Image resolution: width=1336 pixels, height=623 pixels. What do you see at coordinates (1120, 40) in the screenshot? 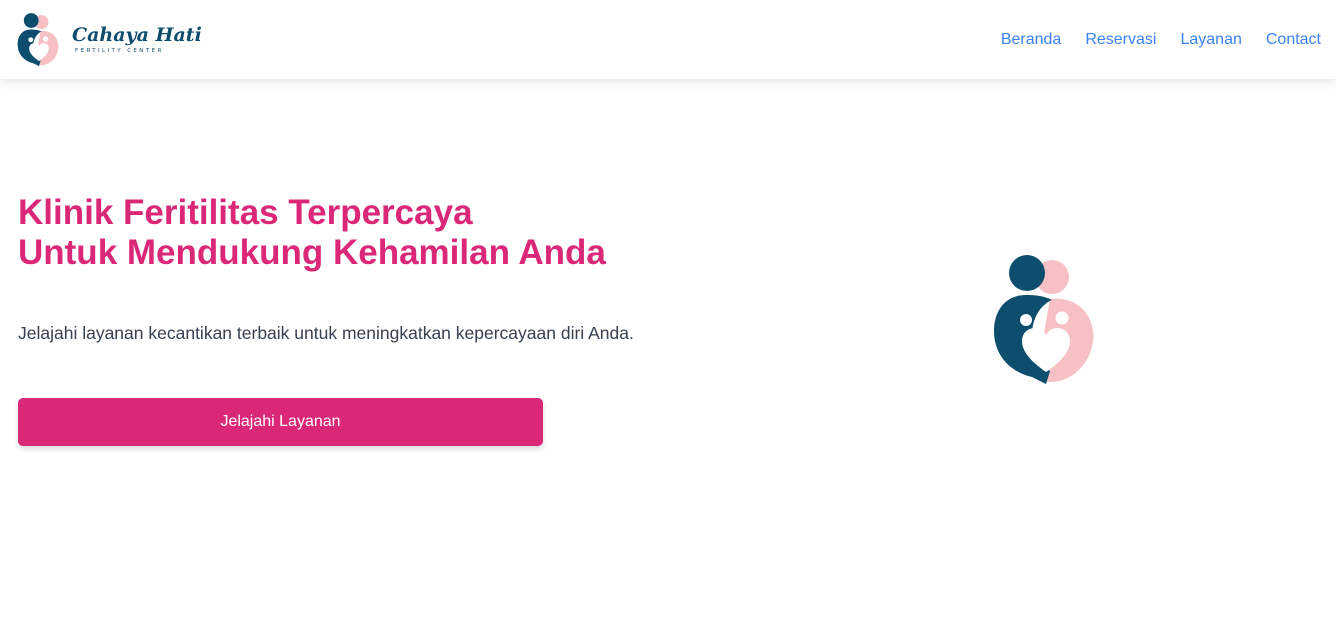
I see `nav-link-reservasi: Reservasi` at bounding box center [1120, 40].